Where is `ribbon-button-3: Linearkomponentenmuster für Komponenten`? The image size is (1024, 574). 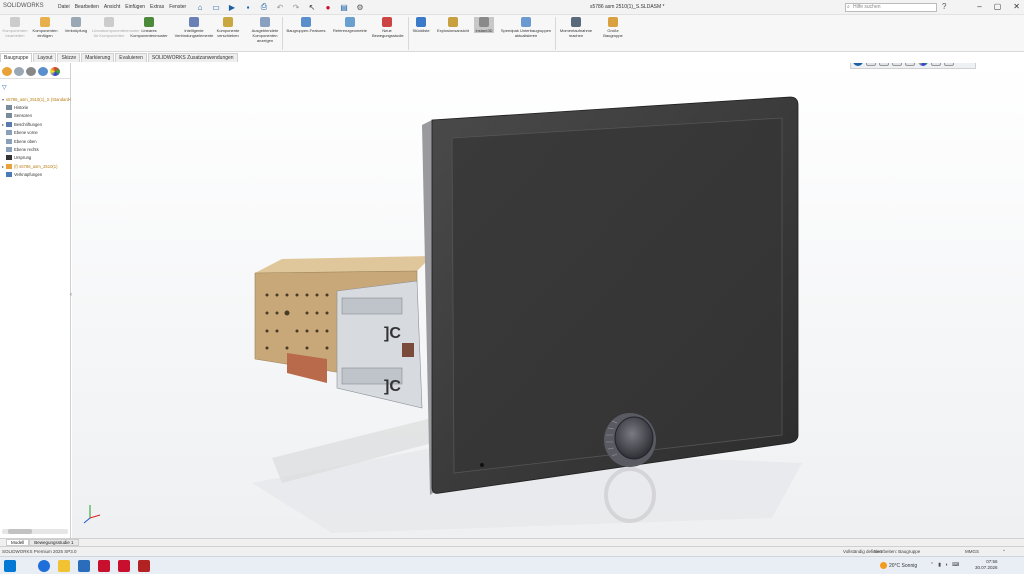 ribbon-button-3: Linearkomponentenmuster für Komponenten is located at coordinates (116, 27).